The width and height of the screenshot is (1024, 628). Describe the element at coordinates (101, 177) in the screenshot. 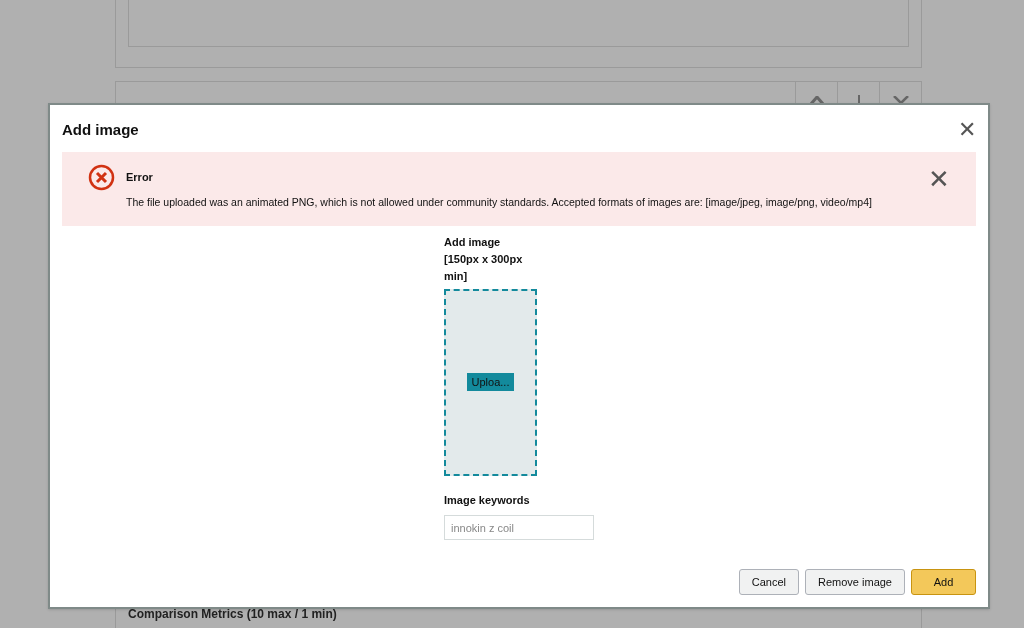

I see `error-icon` at that location.